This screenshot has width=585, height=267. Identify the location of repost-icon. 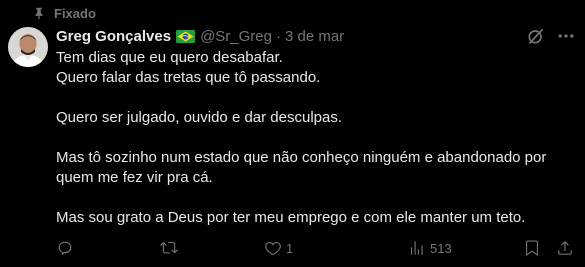
(169, 247).